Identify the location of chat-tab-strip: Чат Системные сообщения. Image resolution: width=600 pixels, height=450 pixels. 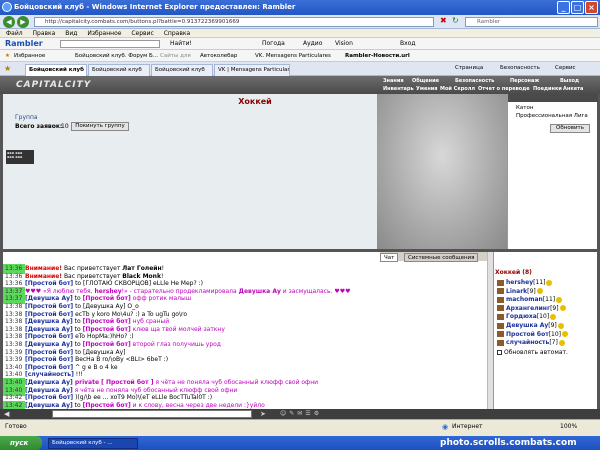
(433, 257).